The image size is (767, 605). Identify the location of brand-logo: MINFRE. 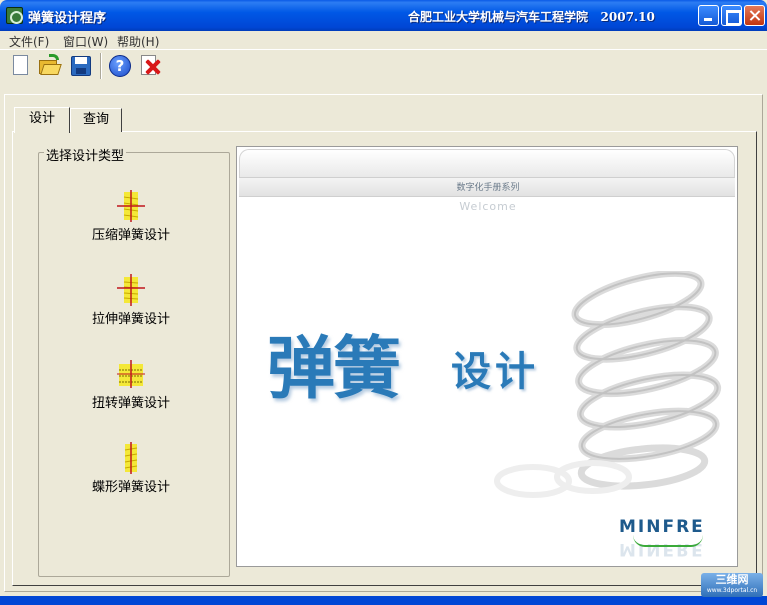
(662, 527).